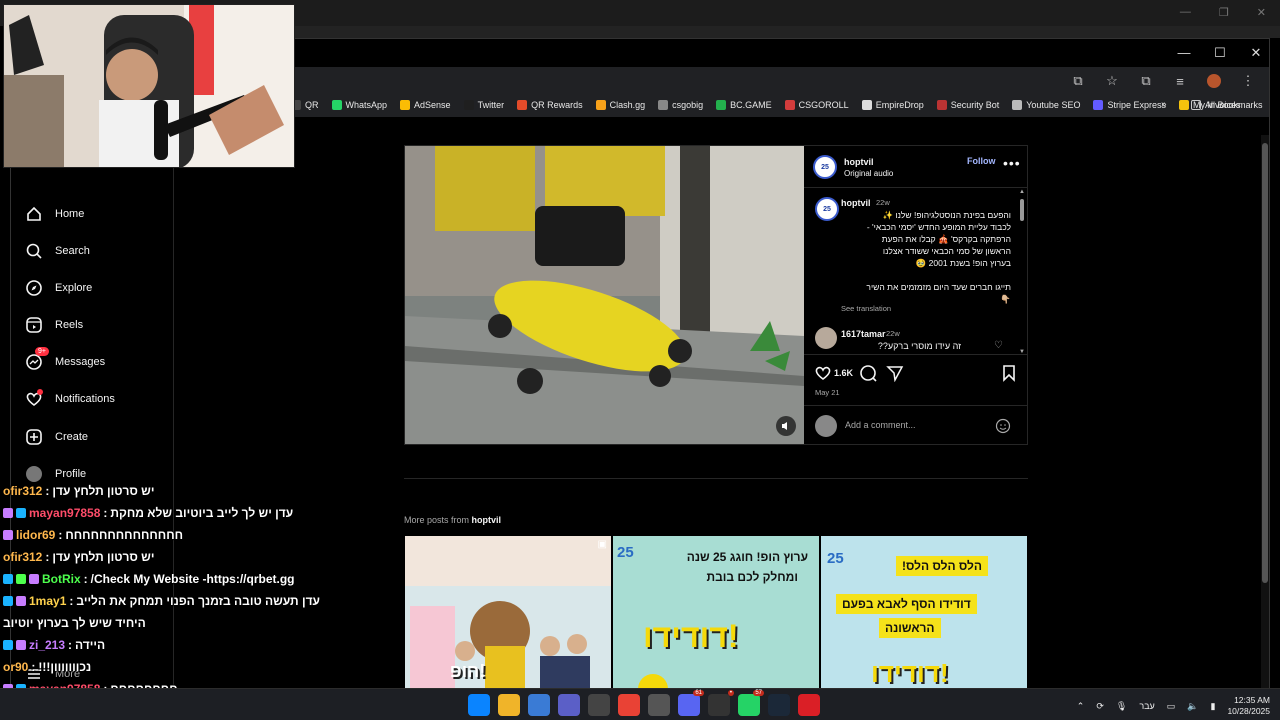  I want to click on clock: 12:35 AM 10/28/2025, so click(1248, 706).